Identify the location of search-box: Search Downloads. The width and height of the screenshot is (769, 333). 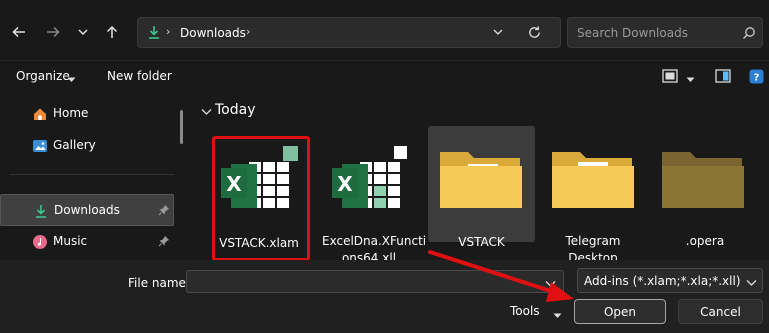
(665, 32).